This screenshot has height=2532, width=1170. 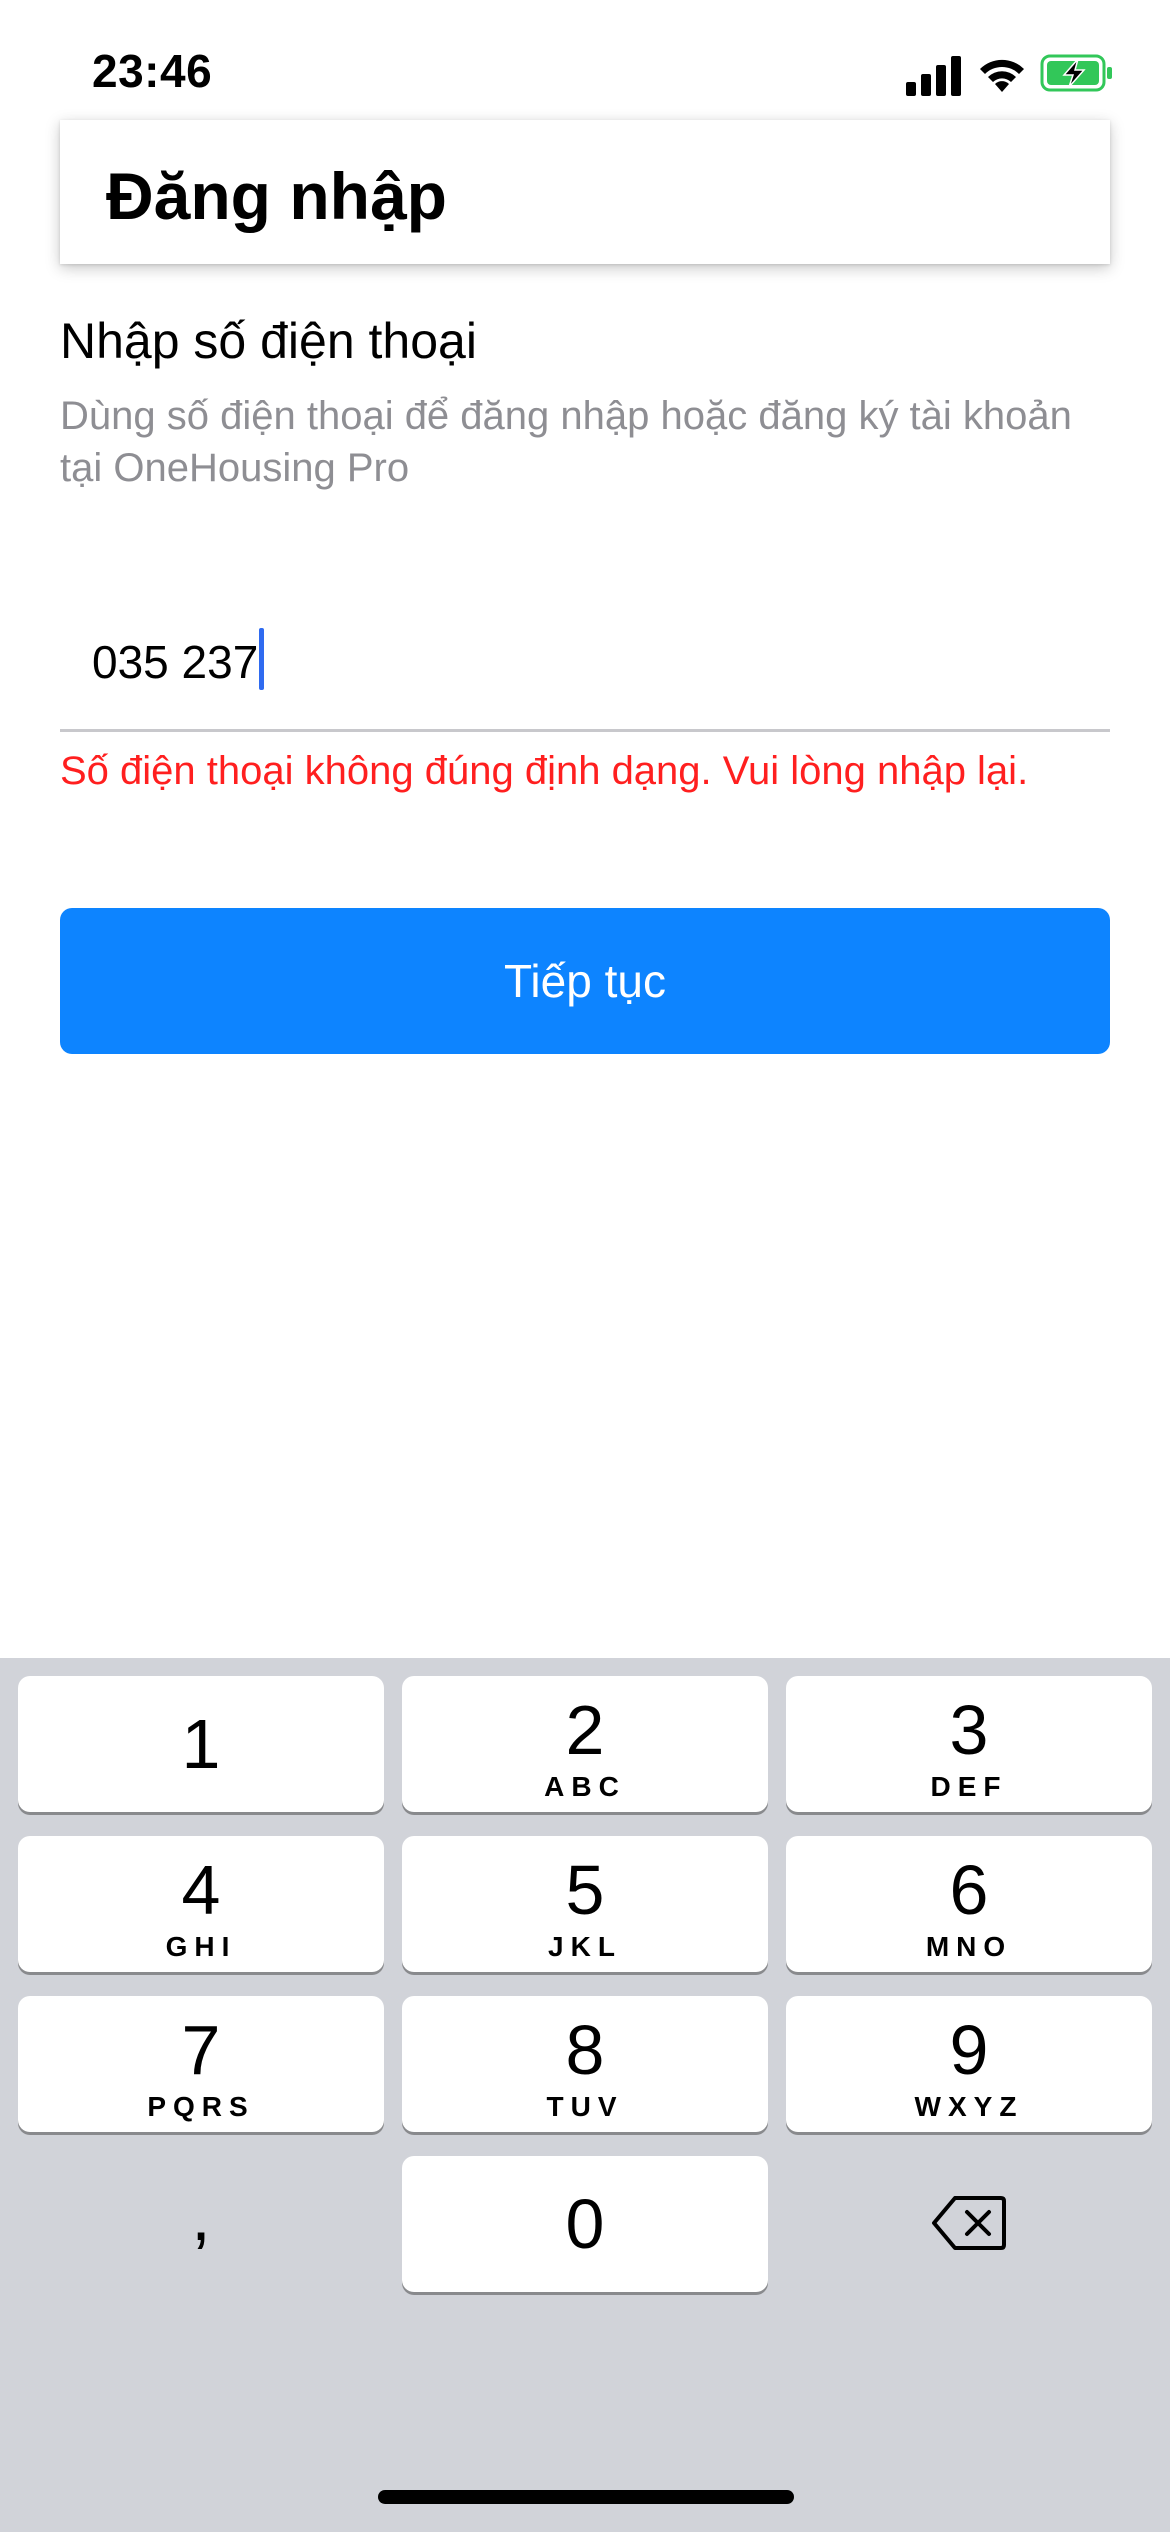 What do you see at coordinates (969, 1946) in the screenshot?
I see `key-letters: MNO` at bounding box center [969, 1946].